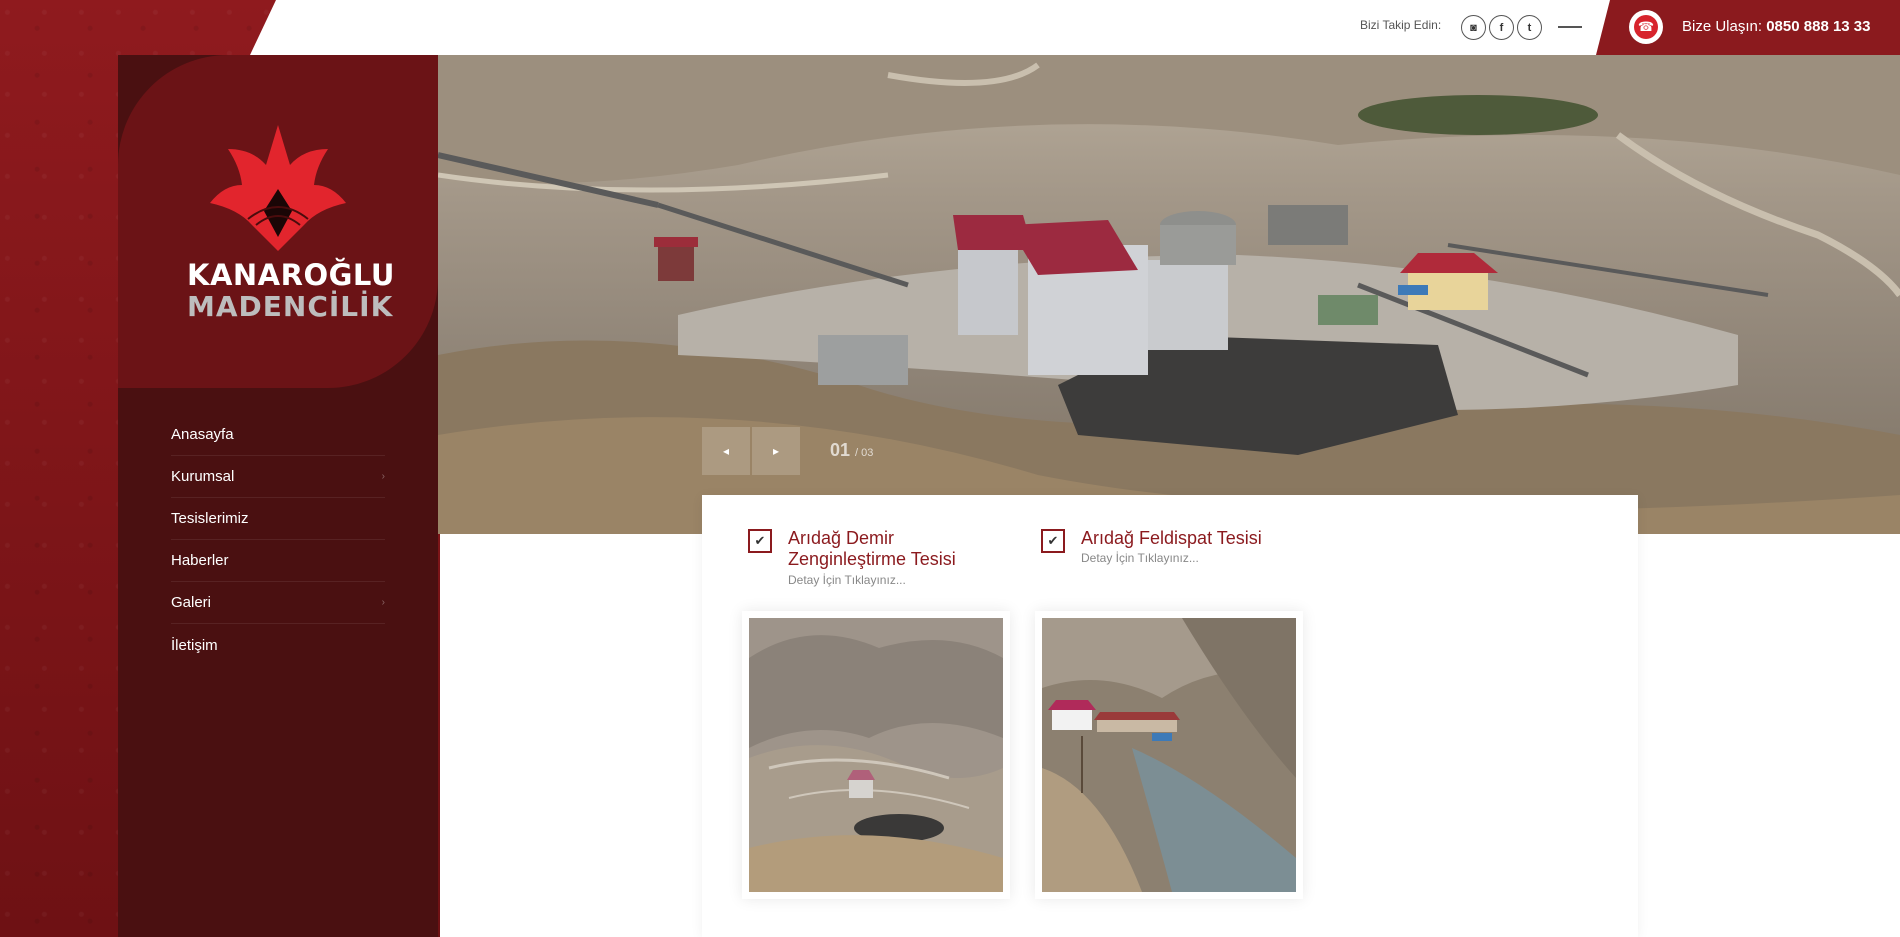  I want to click on instagram-icon: ◙, so click(1473, 27).